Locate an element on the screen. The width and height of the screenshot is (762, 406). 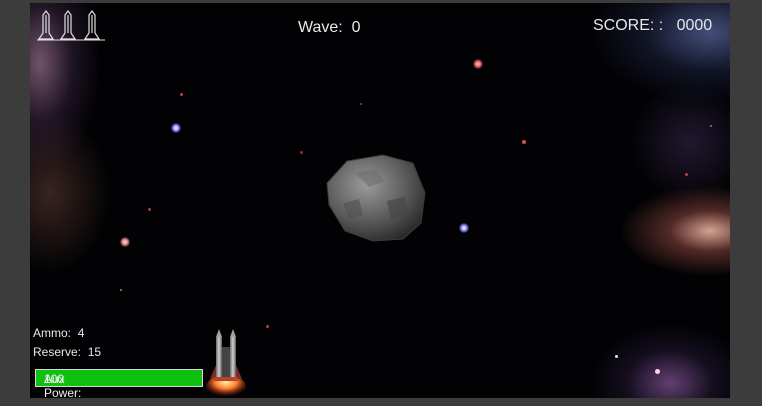
aux-power-value: 100 is located at coordinates (54, 379).